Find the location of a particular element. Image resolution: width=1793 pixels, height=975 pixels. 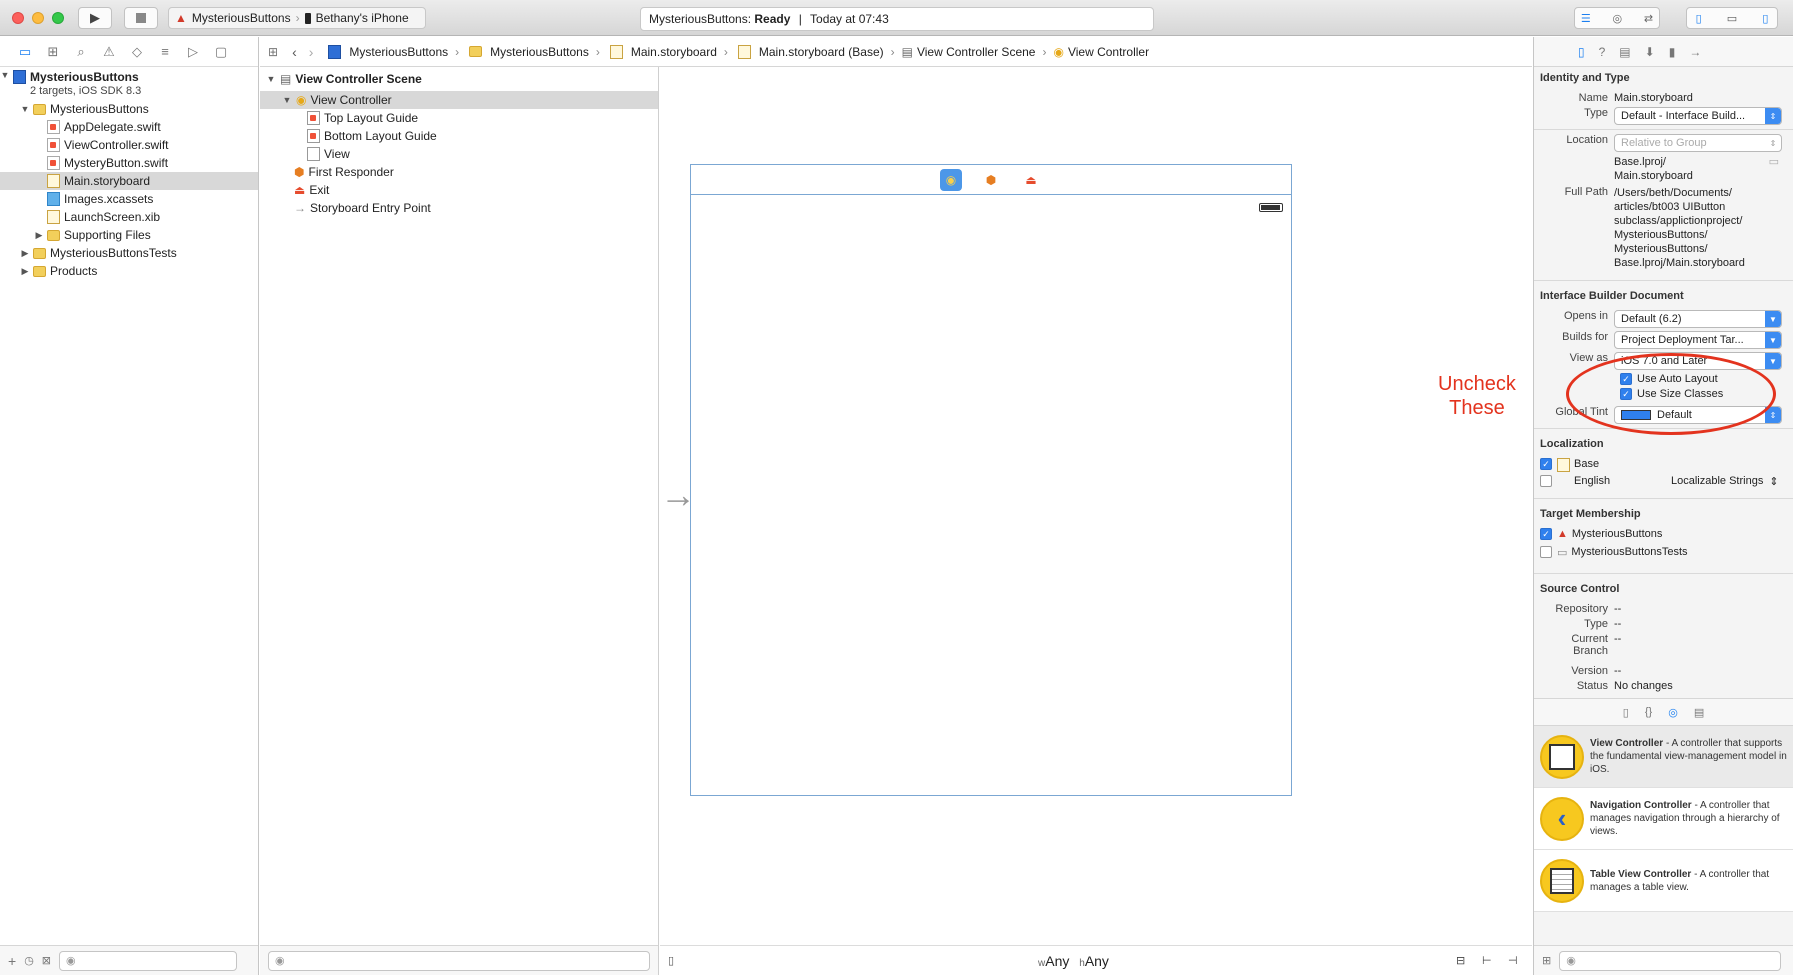

type-popup: Default - Interface Build... ⇕ is located at coordinates (1698, 116).